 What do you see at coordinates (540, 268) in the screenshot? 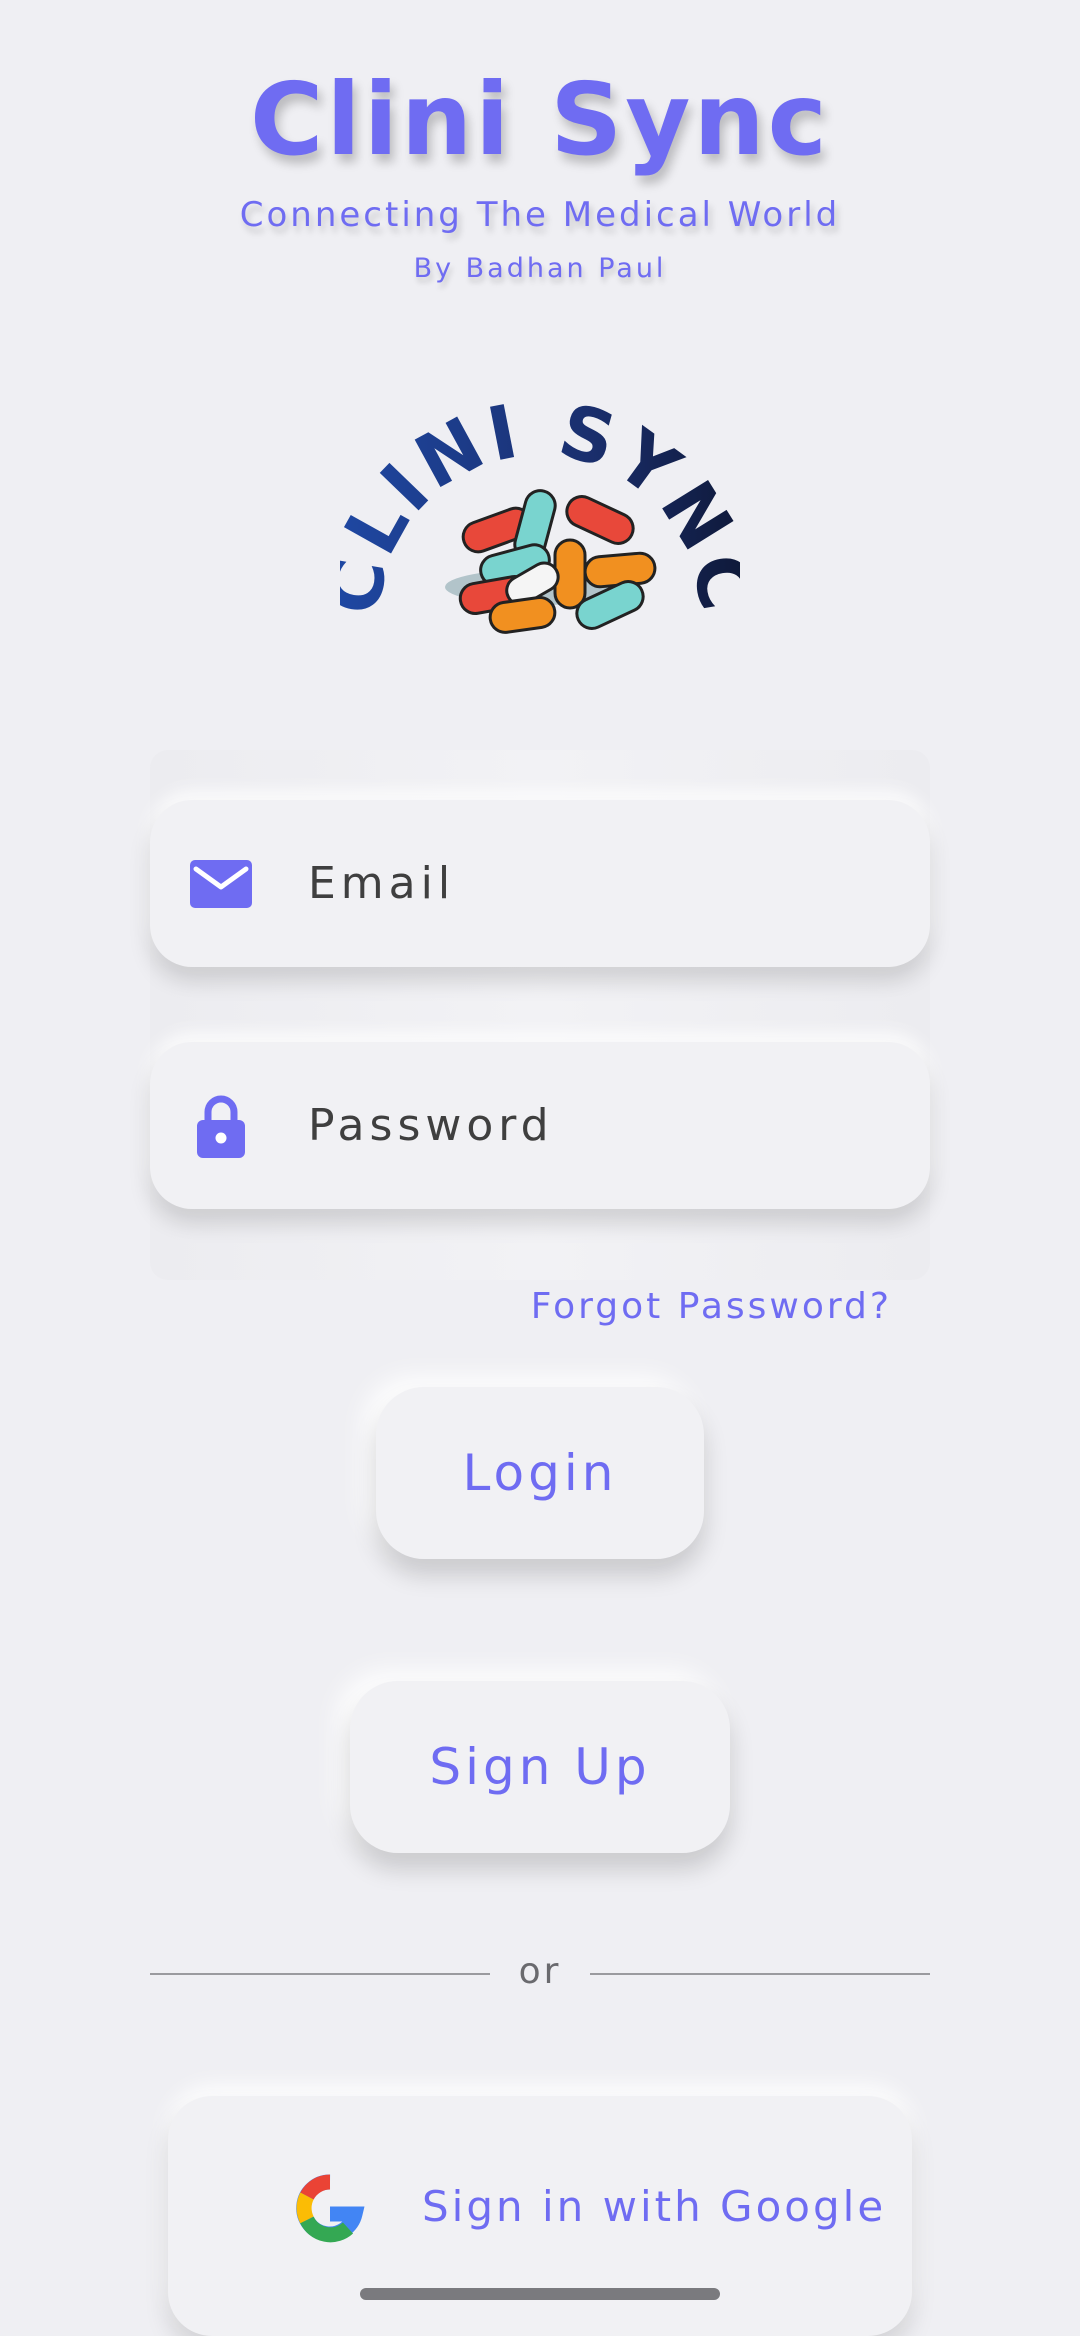
I see `app-author: By Badhan Paul` at bounding box center [540, 268].